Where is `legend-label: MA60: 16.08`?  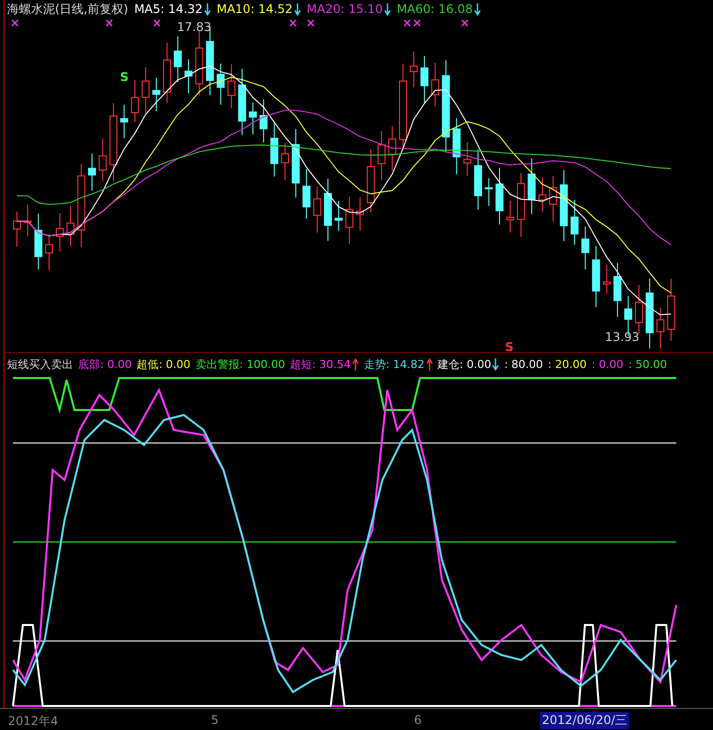 legend-label: MA60: 16.08 is located at coordinates (434, 9).